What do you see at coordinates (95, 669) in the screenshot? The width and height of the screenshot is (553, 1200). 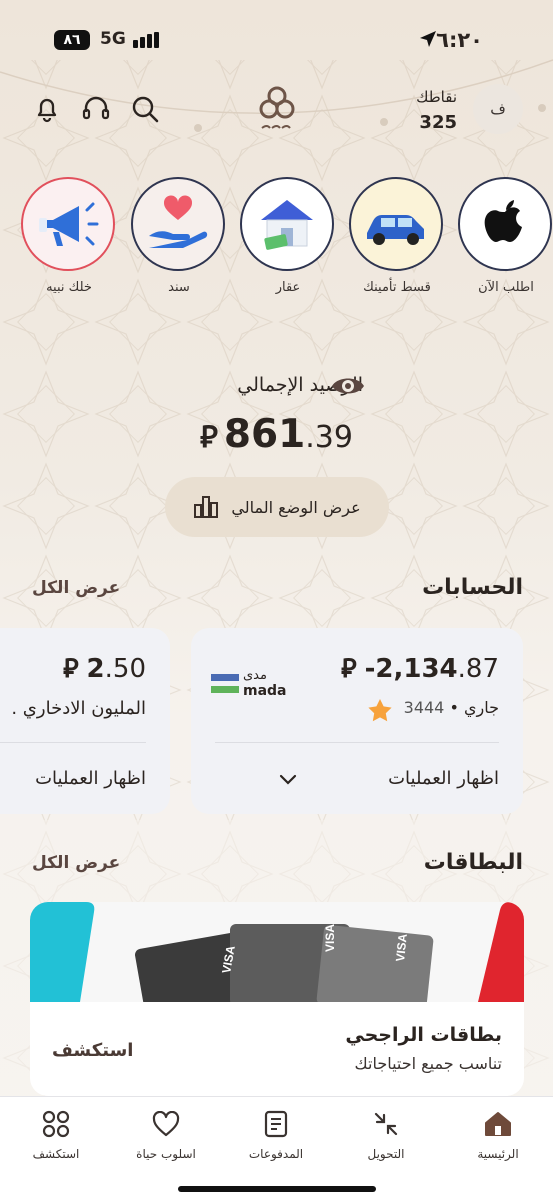 I see `account-amount-int: 2` at bounding box center [95, 669].